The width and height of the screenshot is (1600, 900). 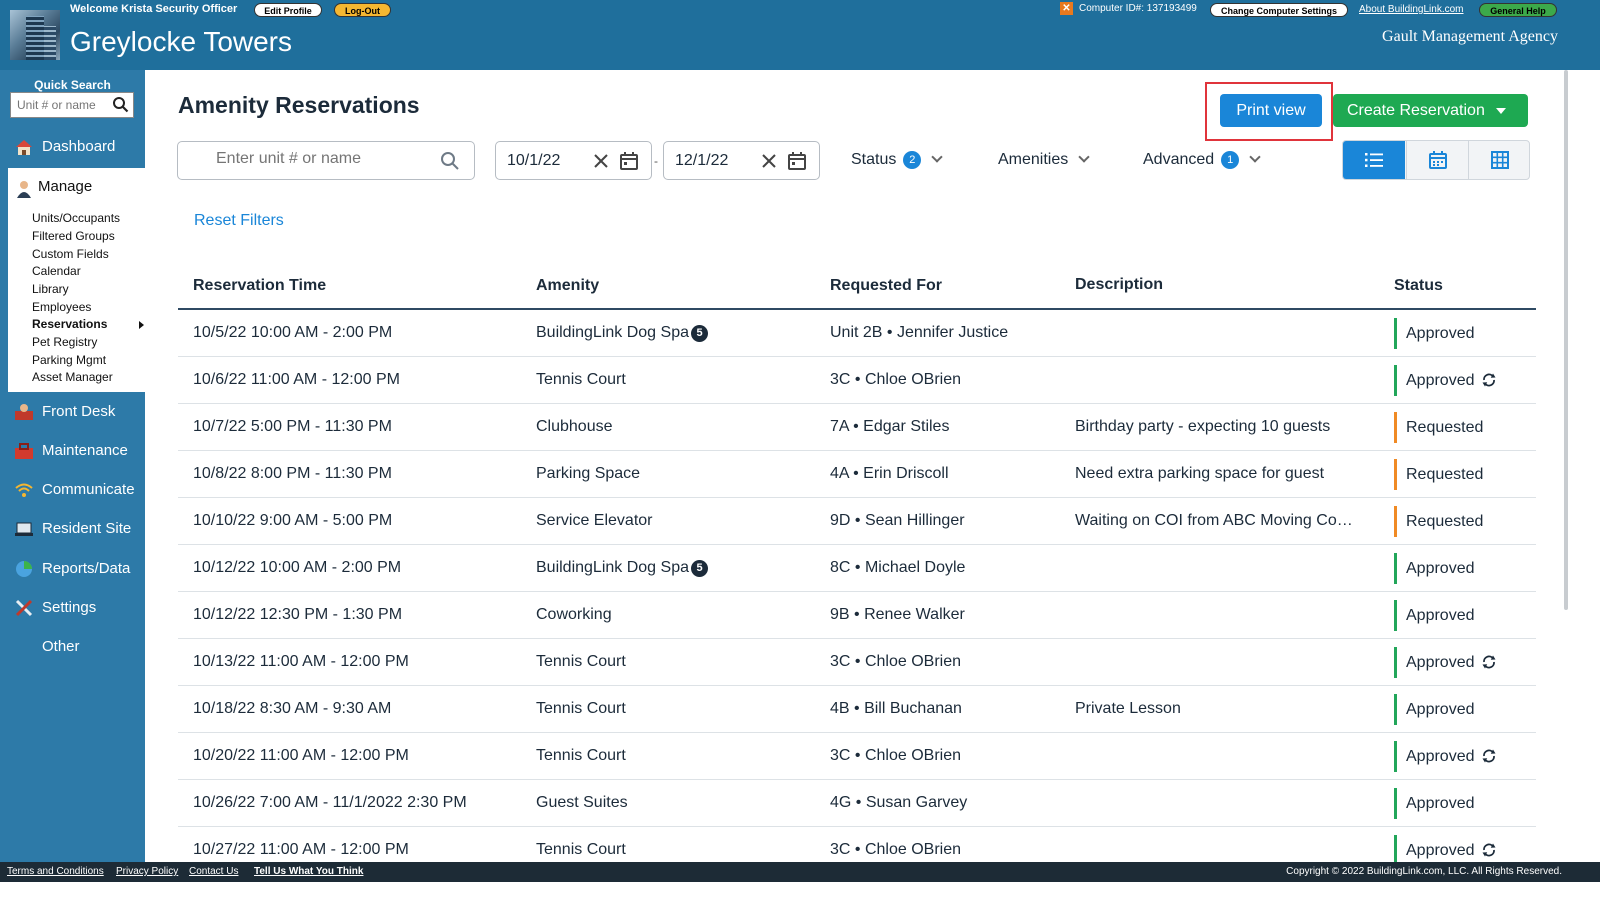 What do you see at coordinates (1498, 160) in the screenshot?
I see `grid-view-button` at bounding box center [1498, 160].